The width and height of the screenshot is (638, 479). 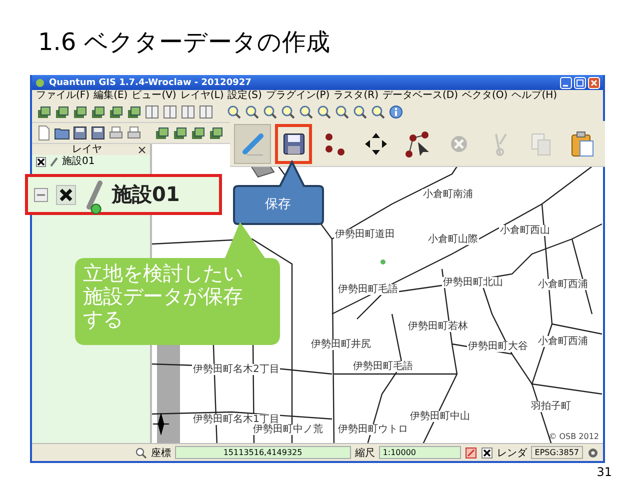 What do you see at coordinates (142, 150) in the screenshot?
I see `close-icon` at bounding box center [142, 150].